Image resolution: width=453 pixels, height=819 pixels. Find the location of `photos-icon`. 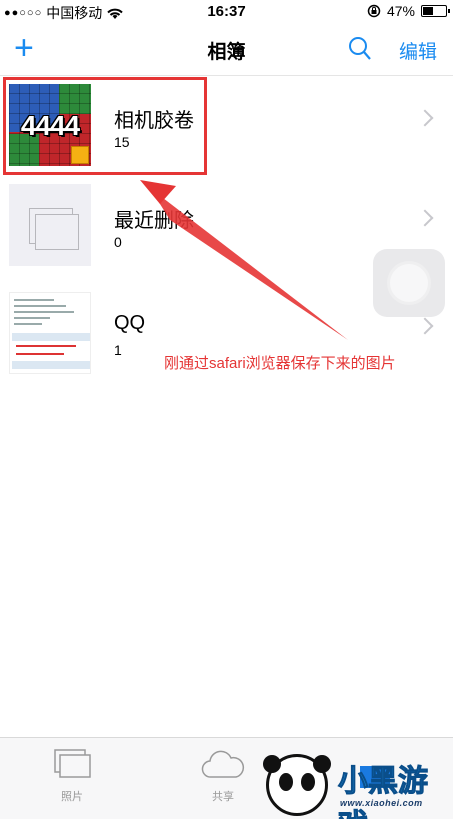

photos-icon is located at coordinates (72, 763).